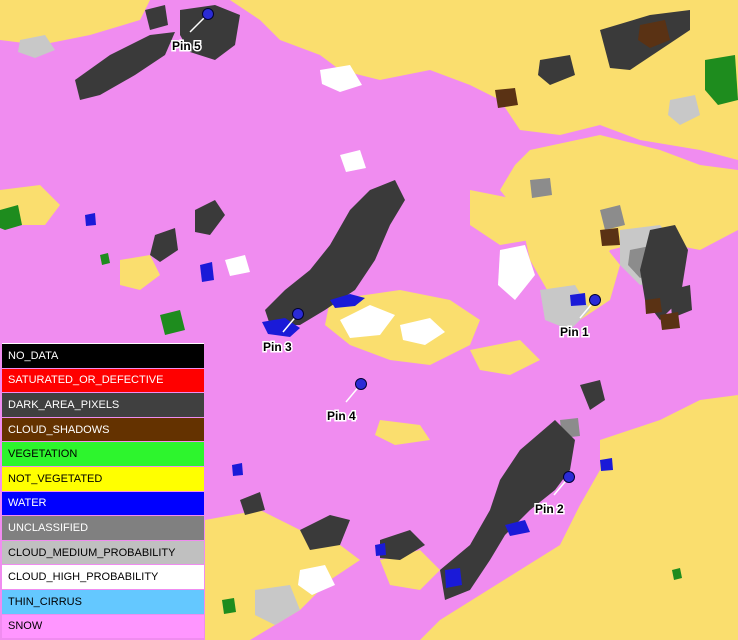 This screenshot has height=640, width=738. I want to click on legend-item: NO_DATA, so click(103, 356).